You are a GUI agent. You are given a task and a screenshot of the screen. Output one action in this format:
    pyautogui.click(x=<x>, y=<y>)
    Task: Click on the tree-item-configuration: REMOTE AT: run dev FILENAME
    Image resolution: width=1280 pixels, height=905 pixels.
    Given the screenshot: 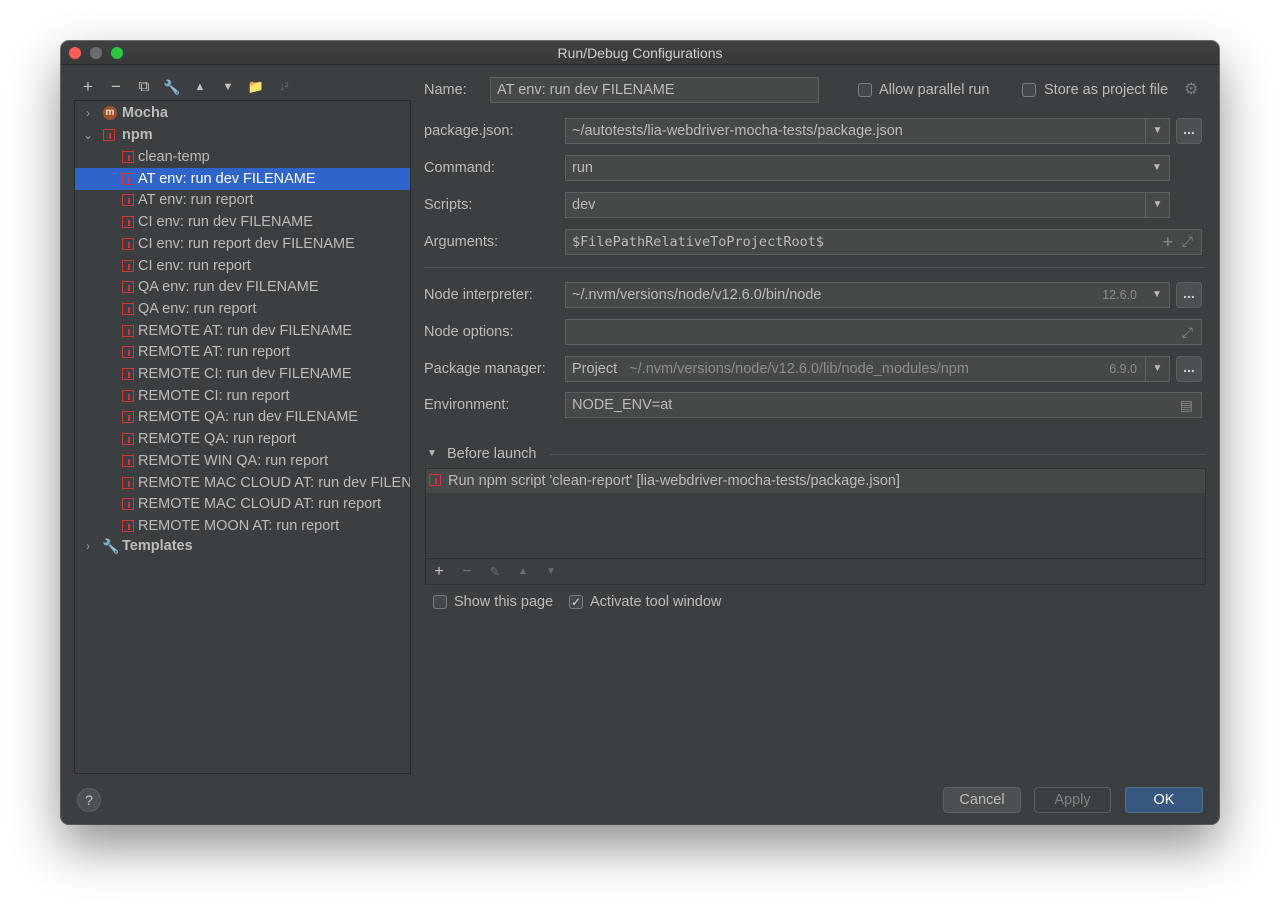 What is the action you would take?
    pyautogui.click(x=242, y=331)
    